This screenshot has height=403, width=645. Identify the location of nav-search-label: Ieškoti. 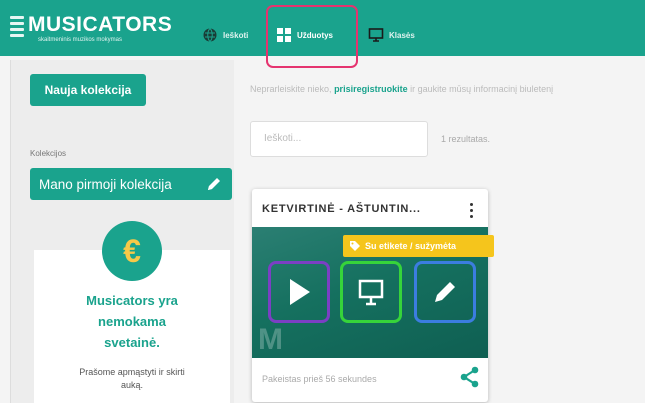
(236, 35).